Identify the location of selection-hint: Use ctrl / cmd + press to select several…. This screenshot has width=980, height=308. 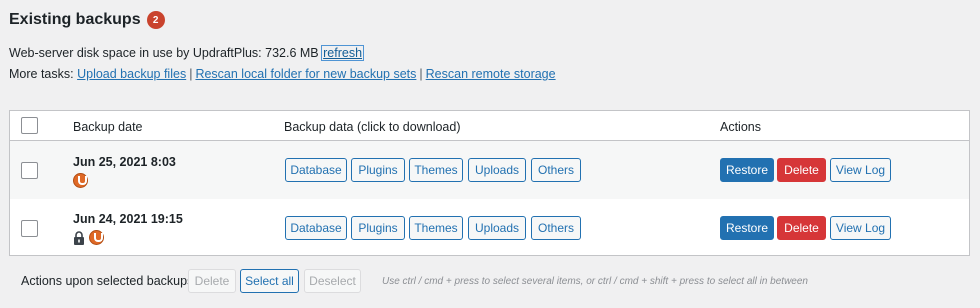
(595, 281).